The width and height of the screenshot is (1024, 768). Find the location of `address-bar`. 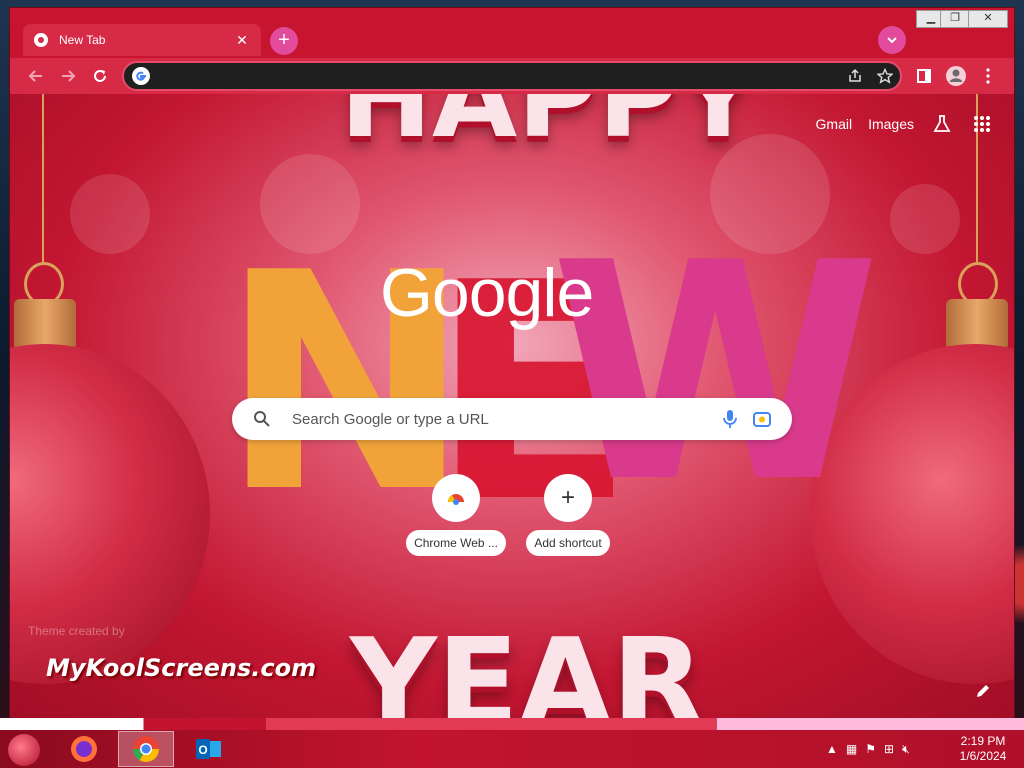

address-bar is located at coordinates (512, 76).